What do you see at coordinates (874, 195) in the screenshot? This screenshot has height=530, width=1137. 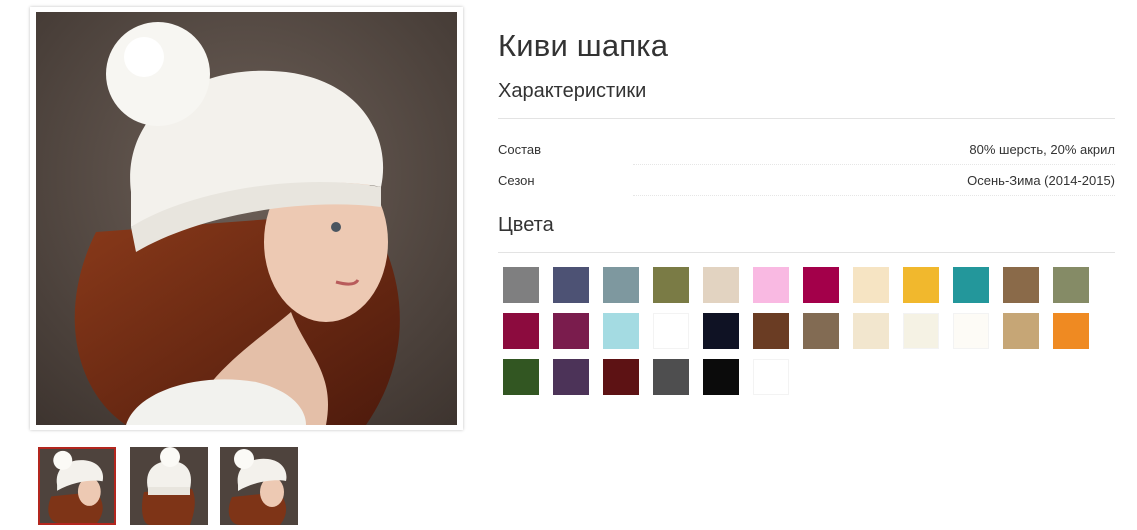 I see `row-divider` at bounding box center [874, 195].